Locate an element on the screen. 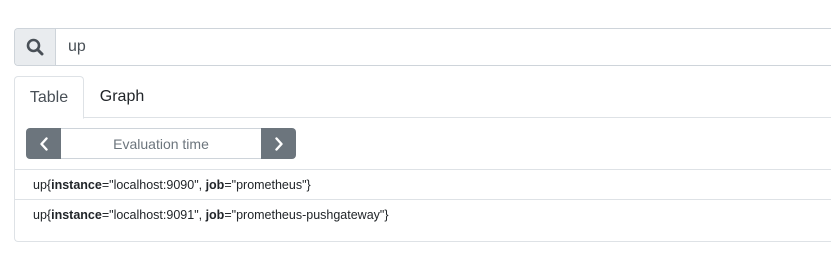  previous-time-button is located at coordinates (43, 143).